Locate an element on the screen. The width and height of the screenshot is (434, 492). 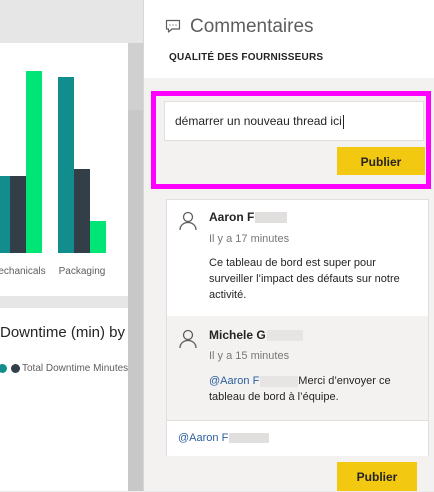
tile-title: Downtime (min) by M is located at coordinates (64, 332).